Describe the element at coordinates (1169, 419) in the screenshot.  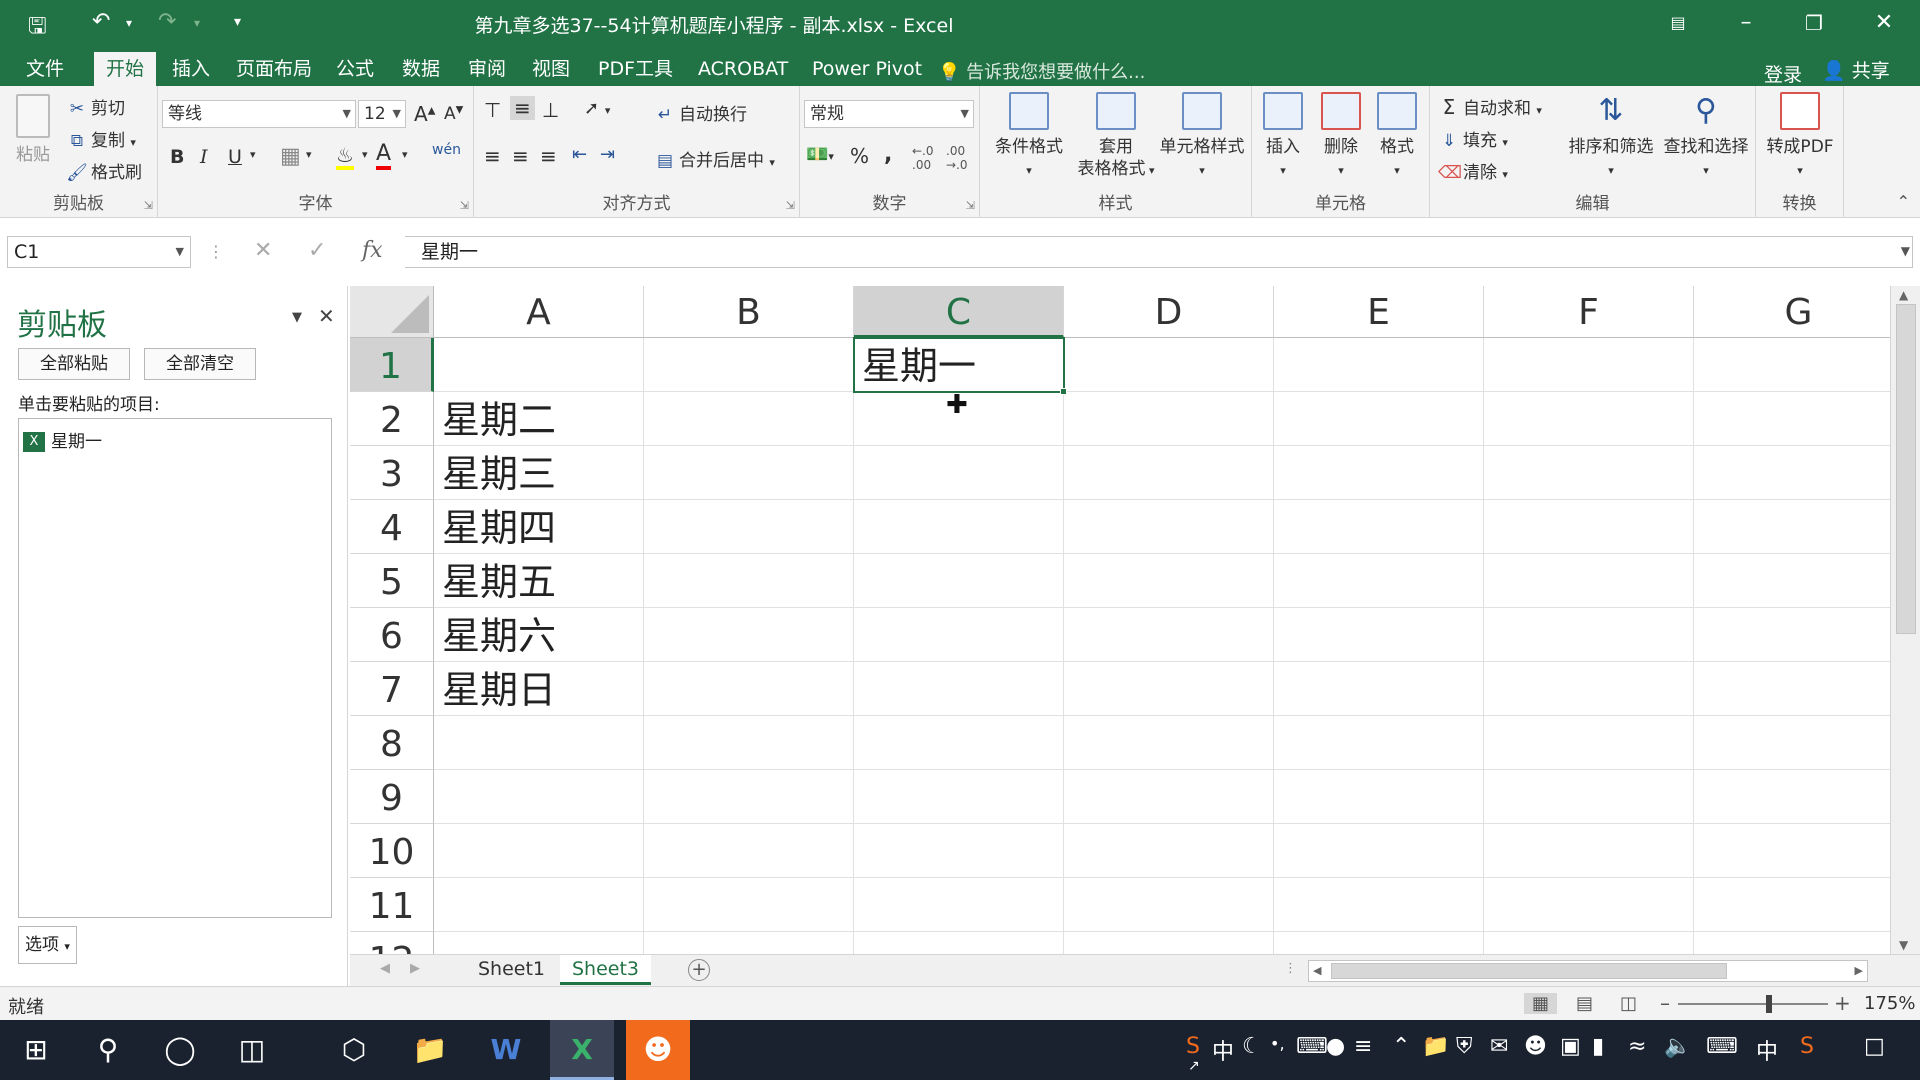
I see `cell-d2` at that location.